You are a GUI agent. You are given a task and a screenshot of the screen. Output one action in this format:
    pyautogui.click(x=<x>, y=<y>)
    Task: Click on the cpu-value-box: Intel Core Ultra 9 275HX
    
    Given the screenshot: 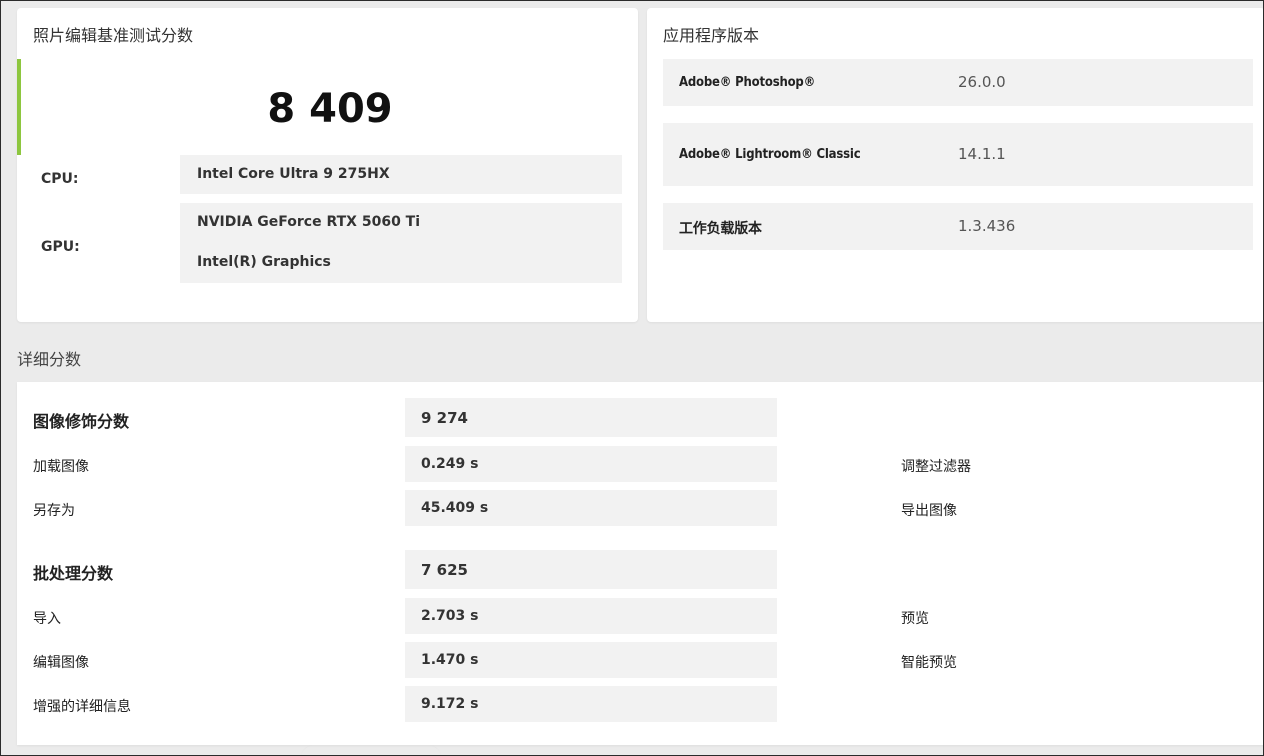 What is the action you would take?
    pyautogui.click(x=401, y=174)
    